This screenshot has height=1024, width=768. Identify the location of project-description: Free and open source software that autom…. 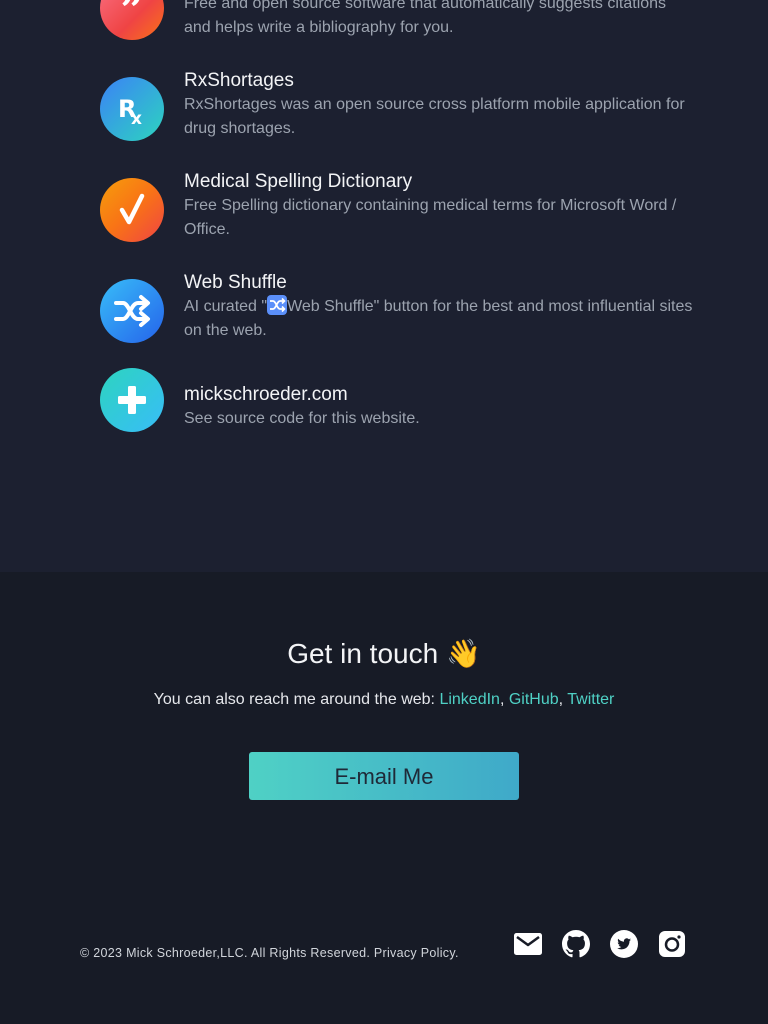
(425, 18).